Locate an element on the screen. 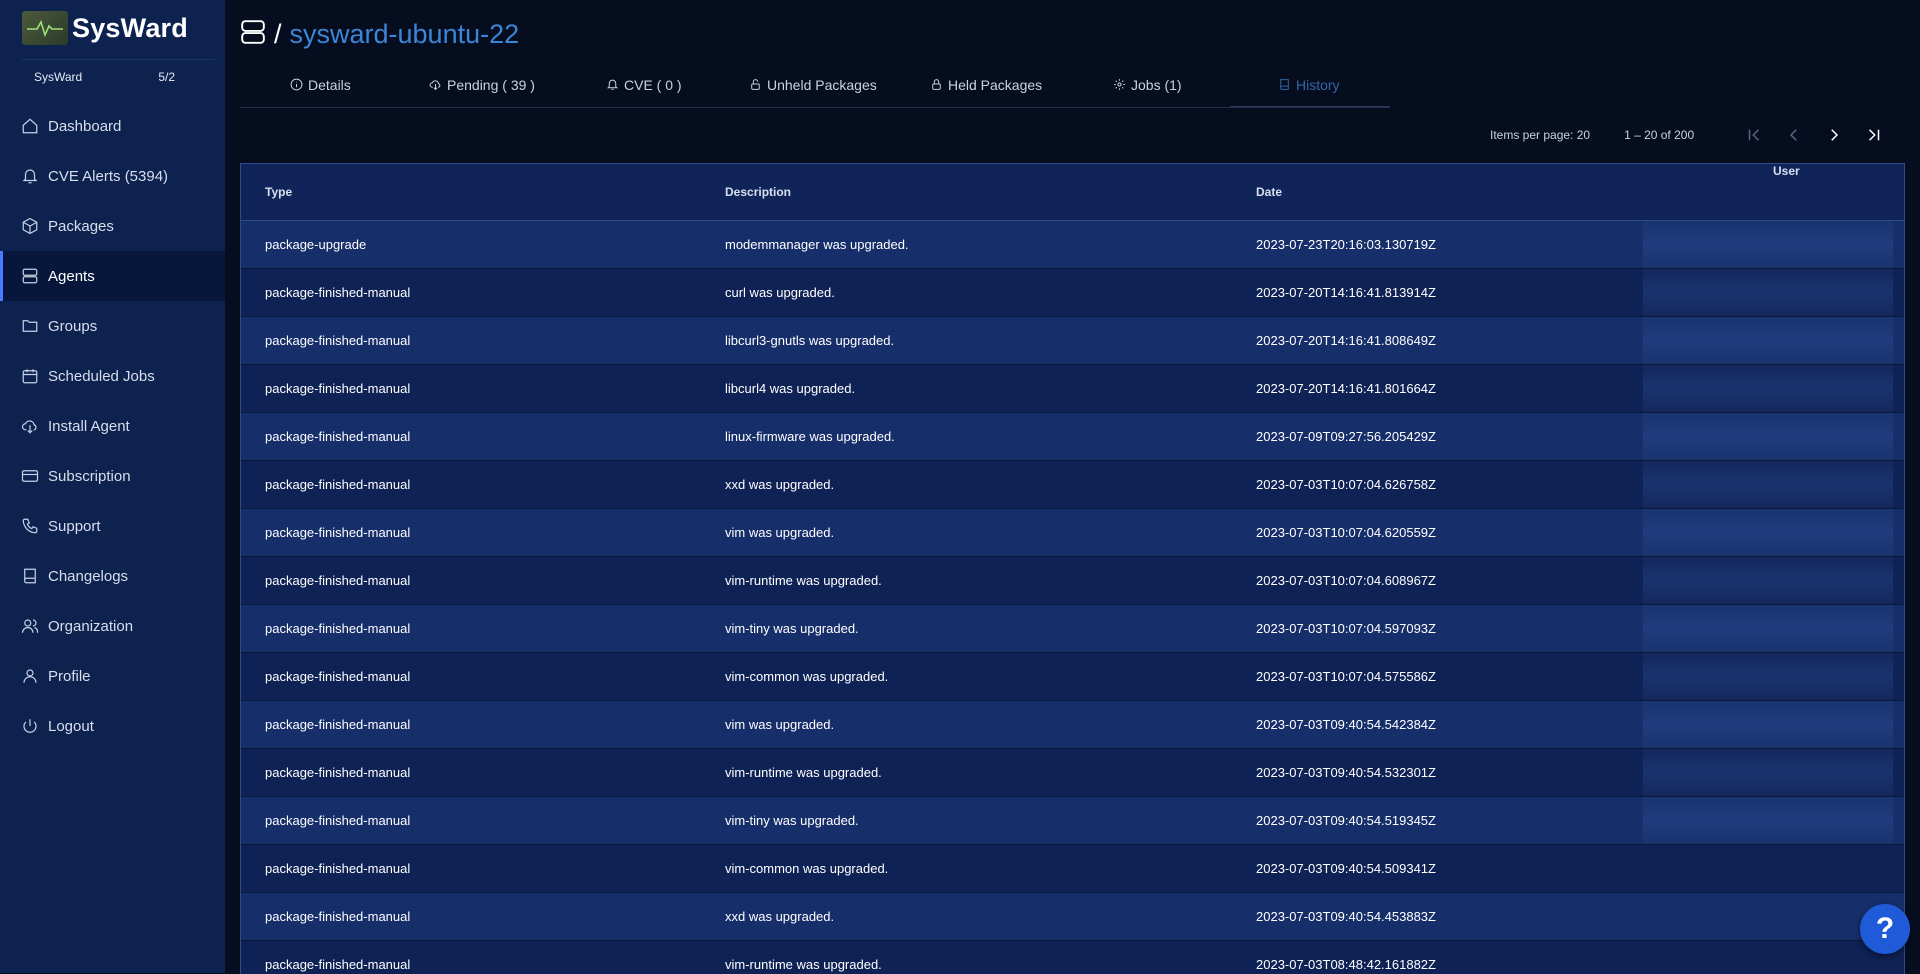 This screenshot has width=1920, height=974. brand: SysWard is located at coordinates (112, 28).